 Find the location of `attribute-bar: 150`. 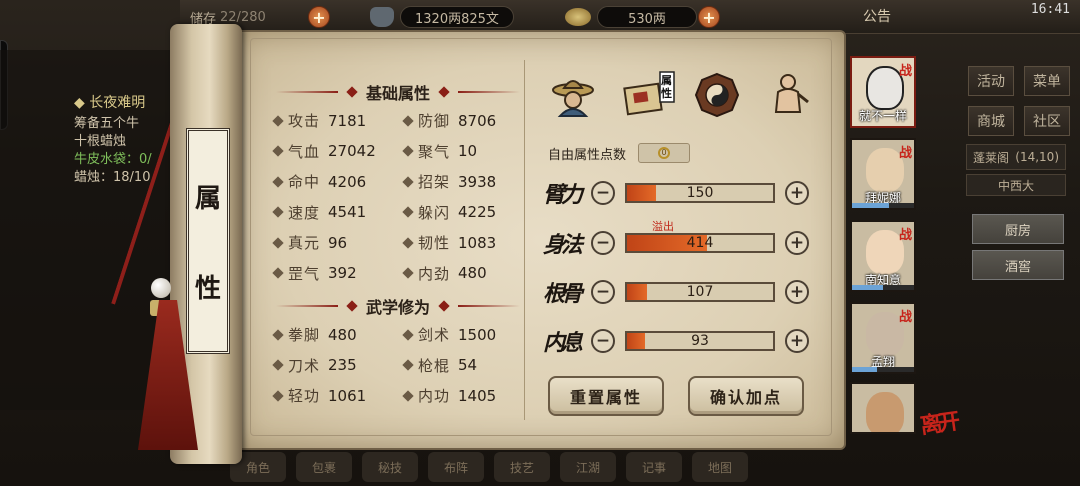

attribute-bar: 150 is located at coordinates (700, 193).